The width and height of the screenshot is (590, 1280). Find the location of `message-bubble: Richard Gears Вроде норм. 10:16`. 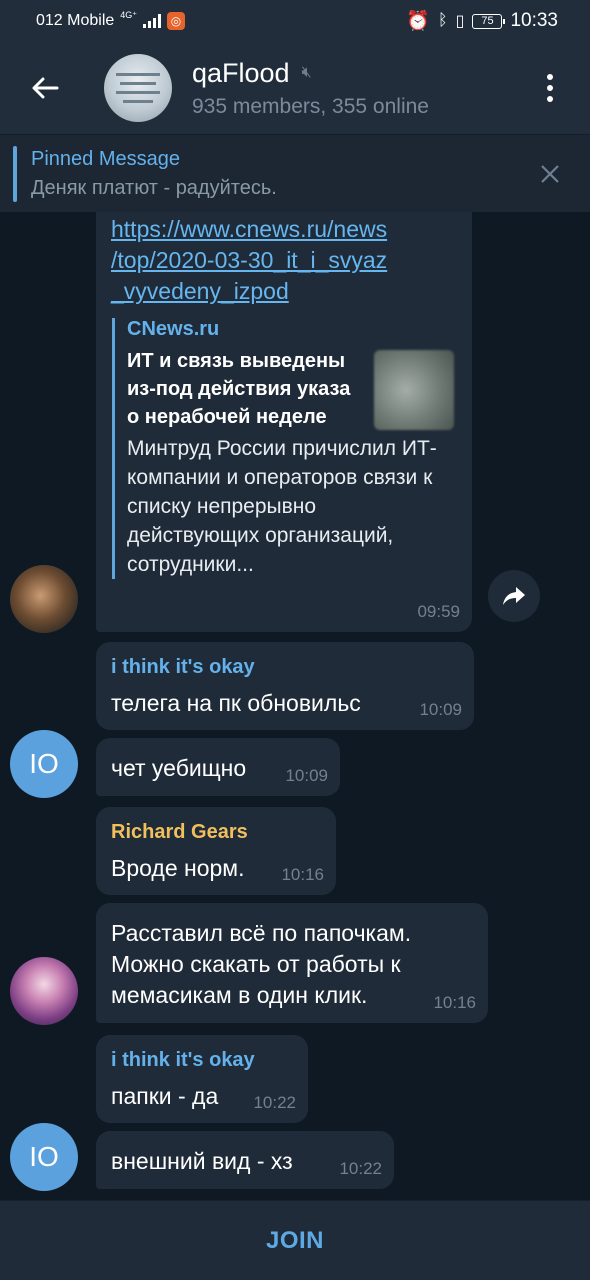

message-bubble: Richard Gears Вроде норм. 10:16 is located at coordinates (216, 851).